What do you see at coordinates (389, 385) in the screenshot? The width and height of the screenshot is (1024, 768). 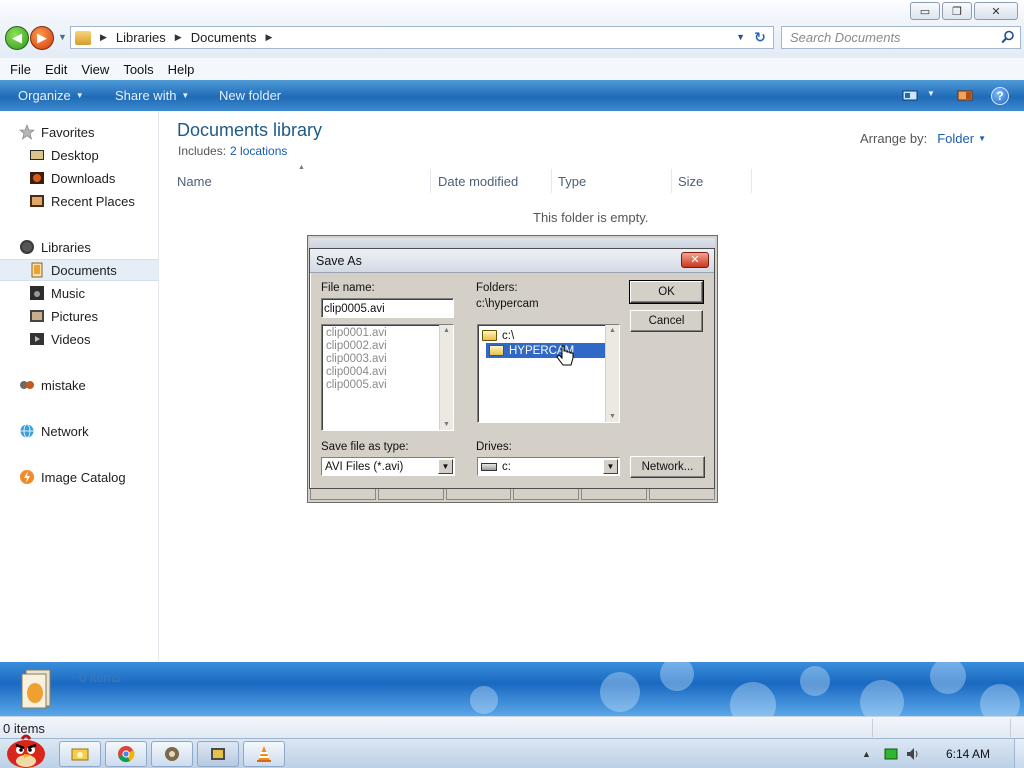 I see `file-item: clip0005.avi` at bounding box center [389, 385].